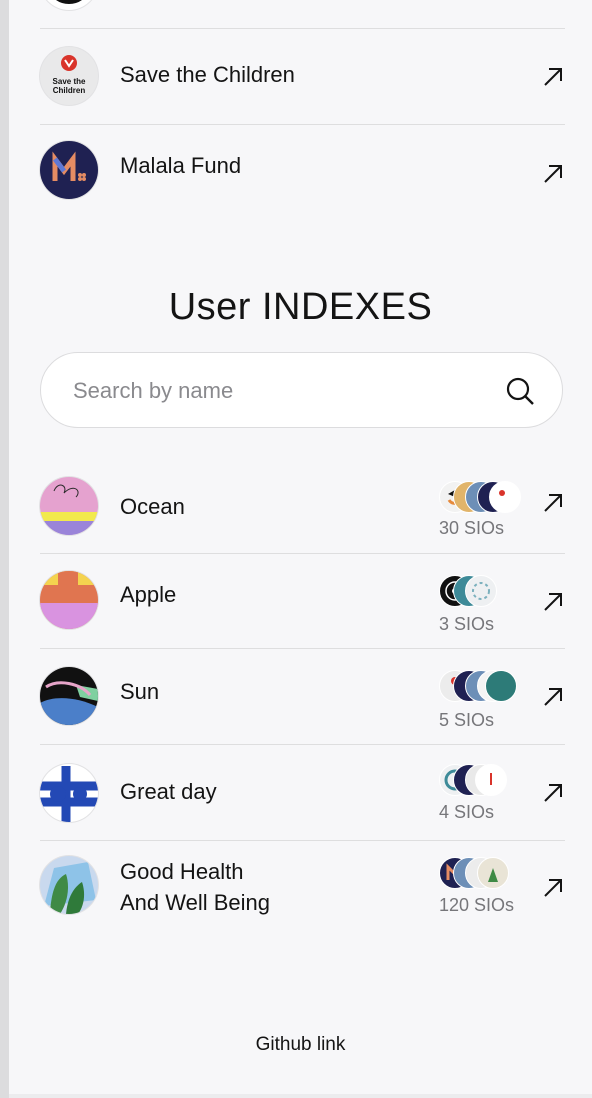  What do you see at coordinates (302, 77) in the screenshot?
I see `org-row-save-the-children: Save the Children Save the Children` at bounding box center [302, 77].